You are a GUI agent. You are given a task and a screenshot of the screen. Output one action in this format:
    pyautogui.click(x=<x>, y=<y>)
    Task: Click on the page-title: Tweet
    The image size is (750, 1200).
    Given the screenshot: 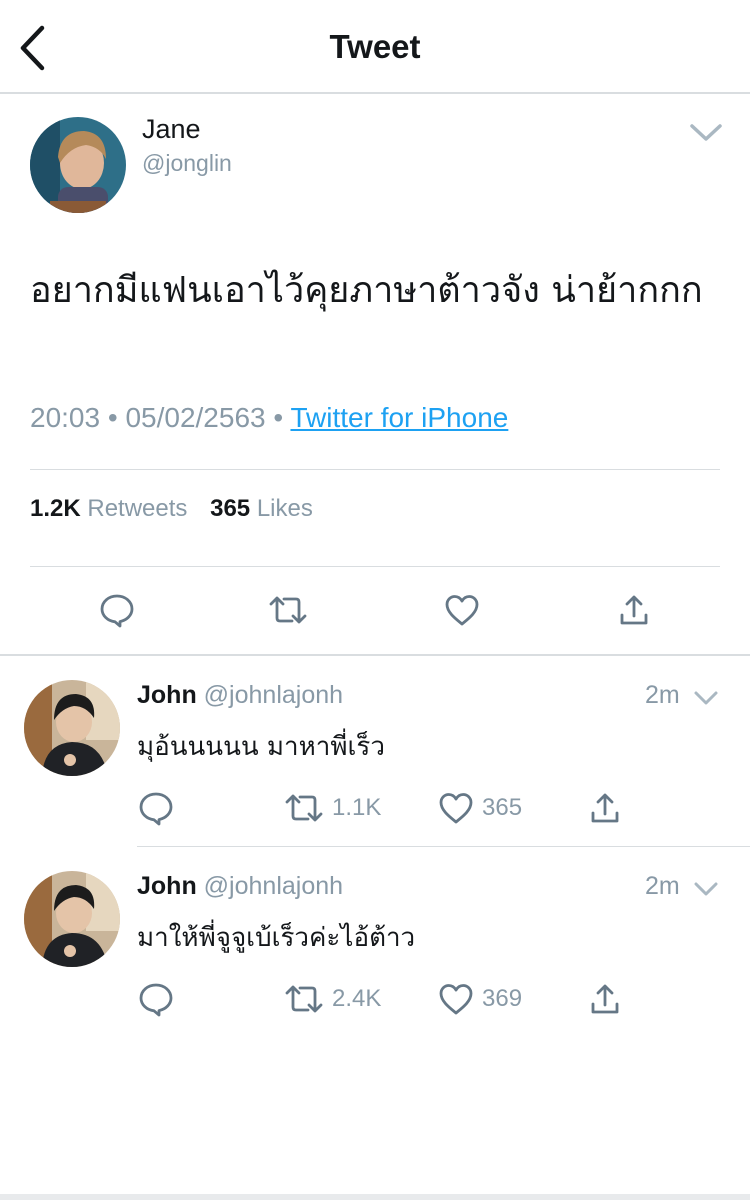 What is the action you would take?
    pyautogui.click(x=375, y=46)
    